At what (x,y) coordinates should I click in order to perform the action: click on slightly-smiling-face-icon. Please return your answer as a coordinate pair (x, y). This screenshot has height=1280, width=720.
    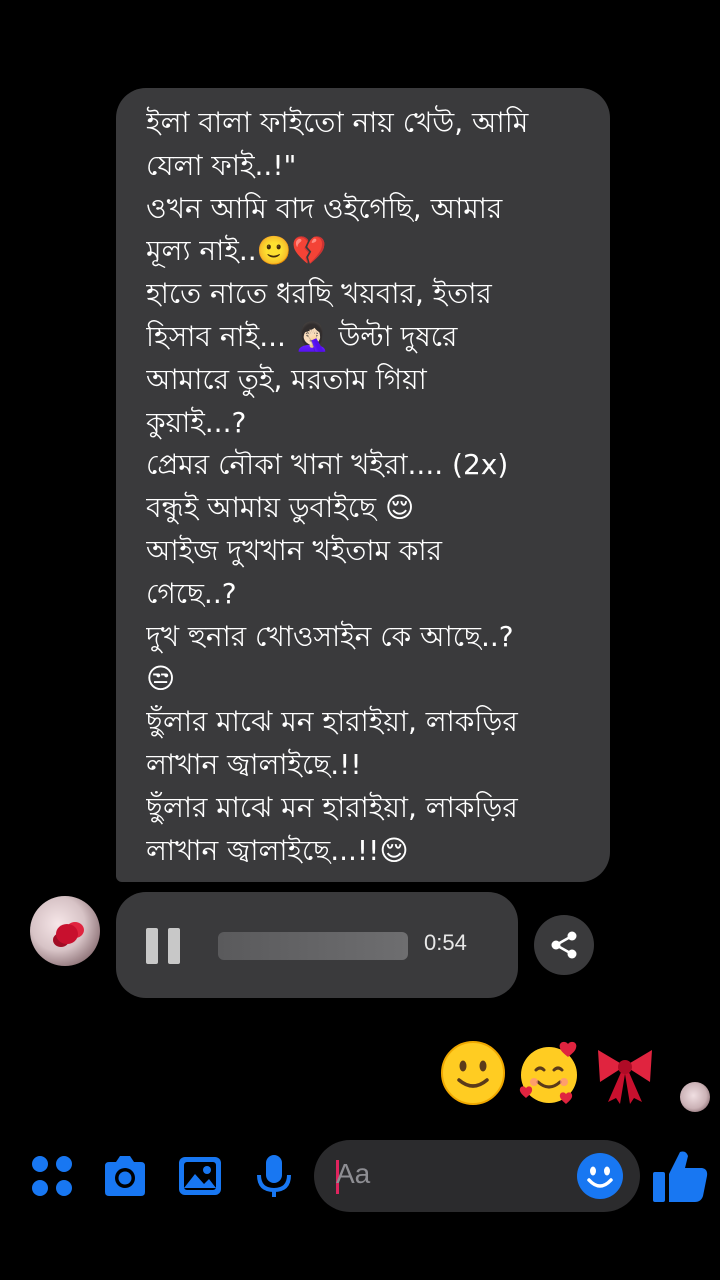
    Looking at the image, I should click on (473, 1073).